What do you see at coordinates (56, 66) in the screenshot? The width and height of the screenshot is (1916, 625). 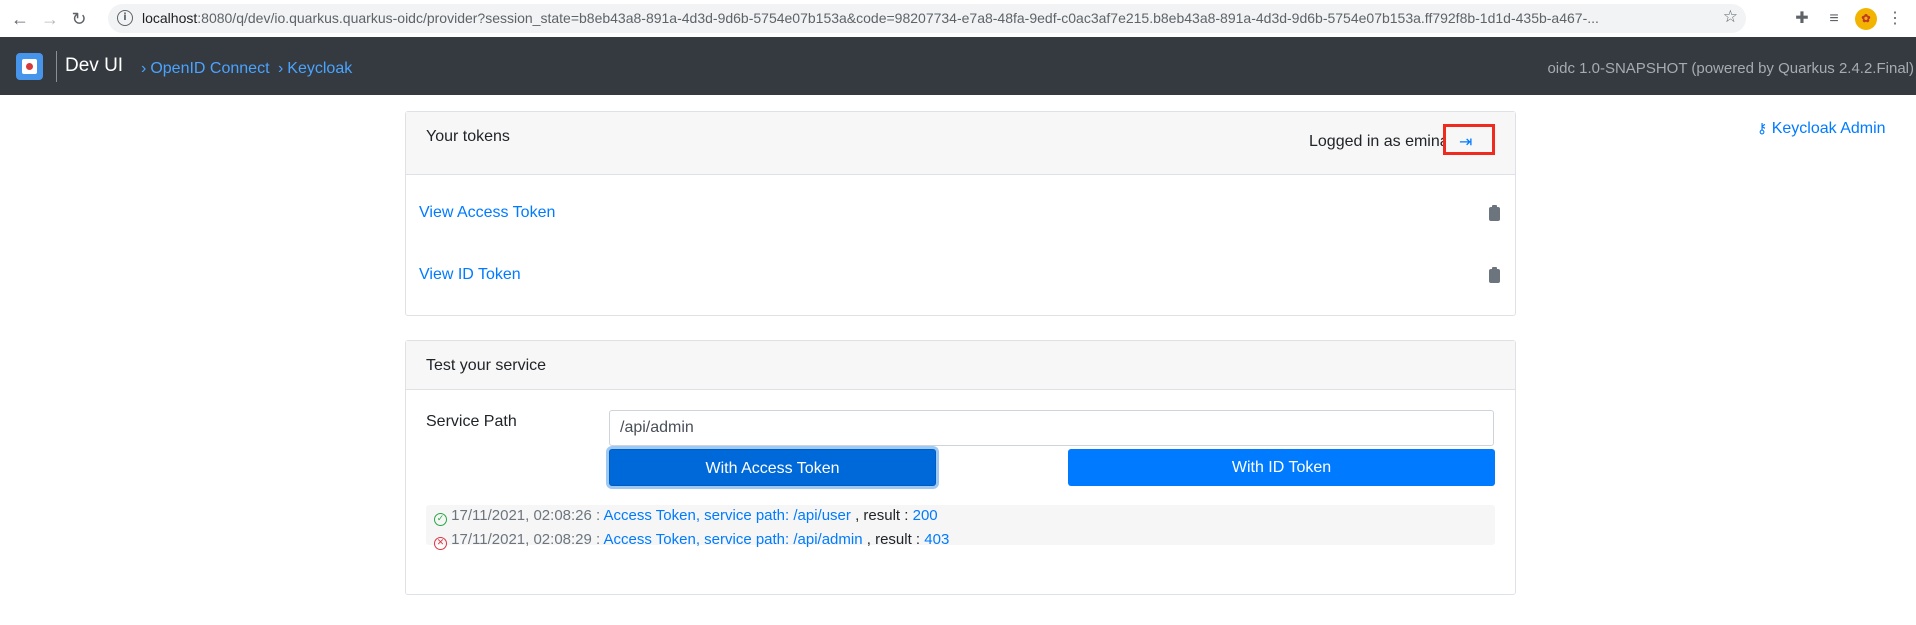 I see `header-divider` at bounding box center [56, 66].